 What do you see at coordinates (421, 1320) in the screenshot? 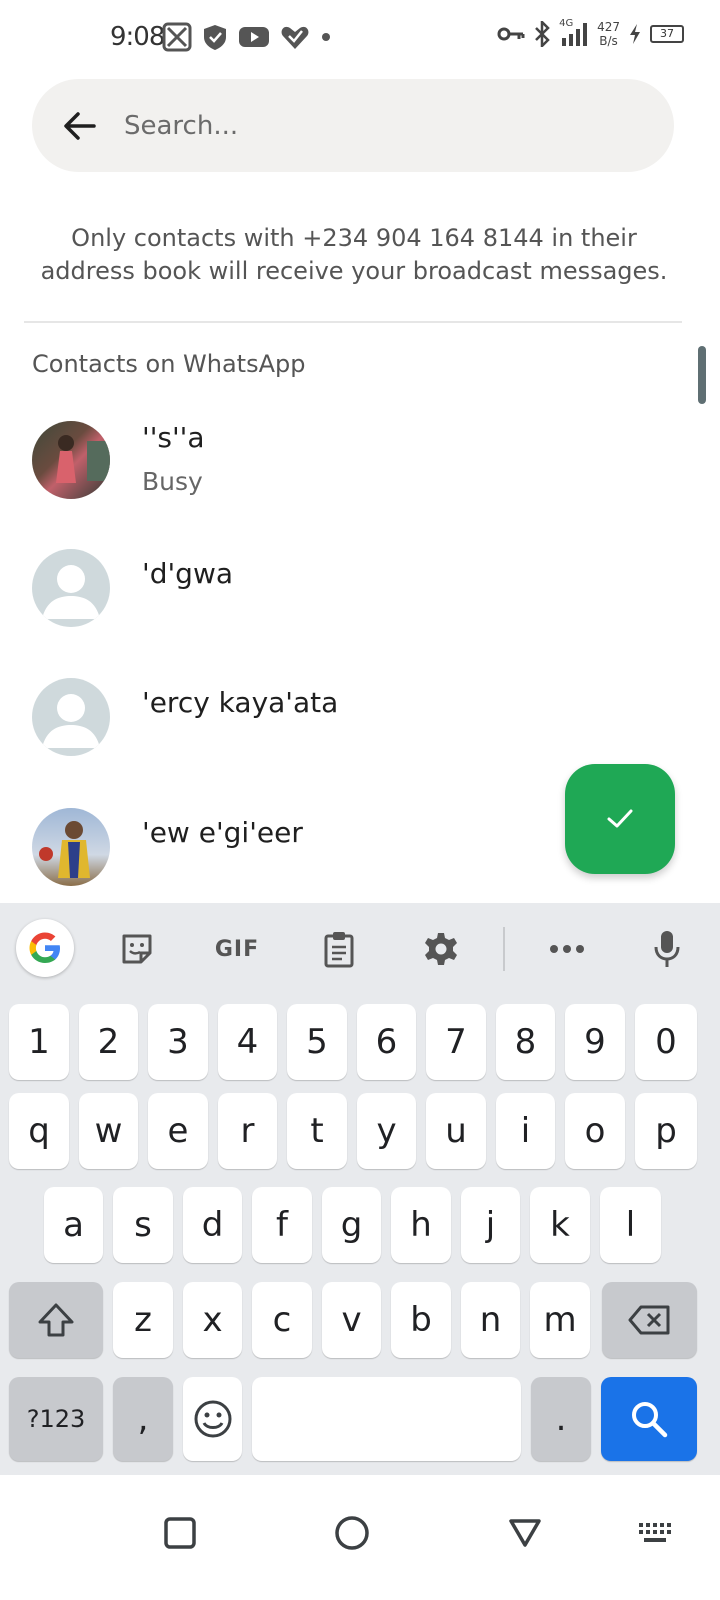
I see `key-b: b` at bounding box center [421, 1320].